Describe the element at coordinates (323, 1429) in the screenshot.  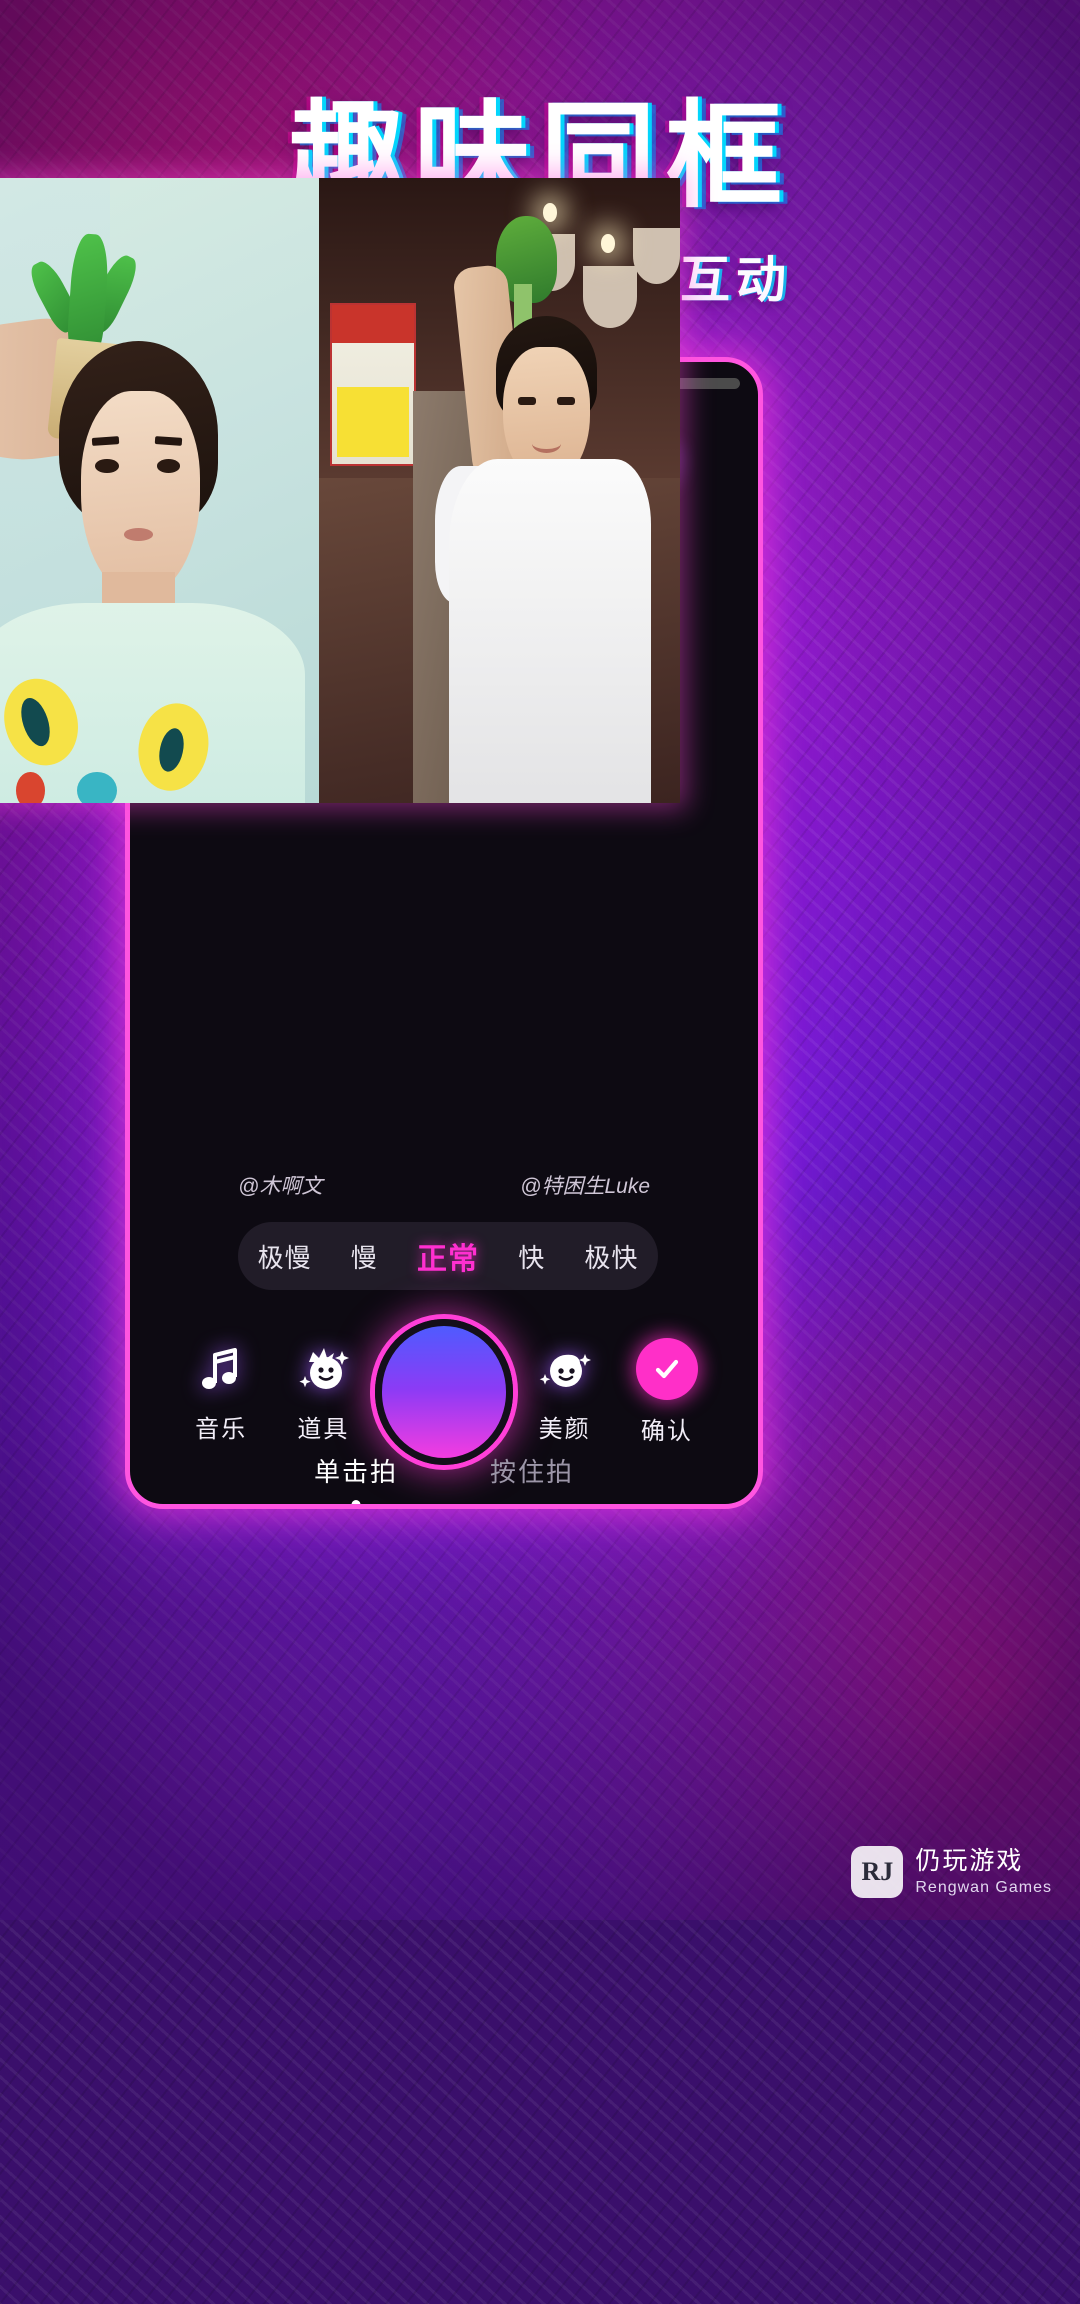
I see `props-label: 道具` at that location.